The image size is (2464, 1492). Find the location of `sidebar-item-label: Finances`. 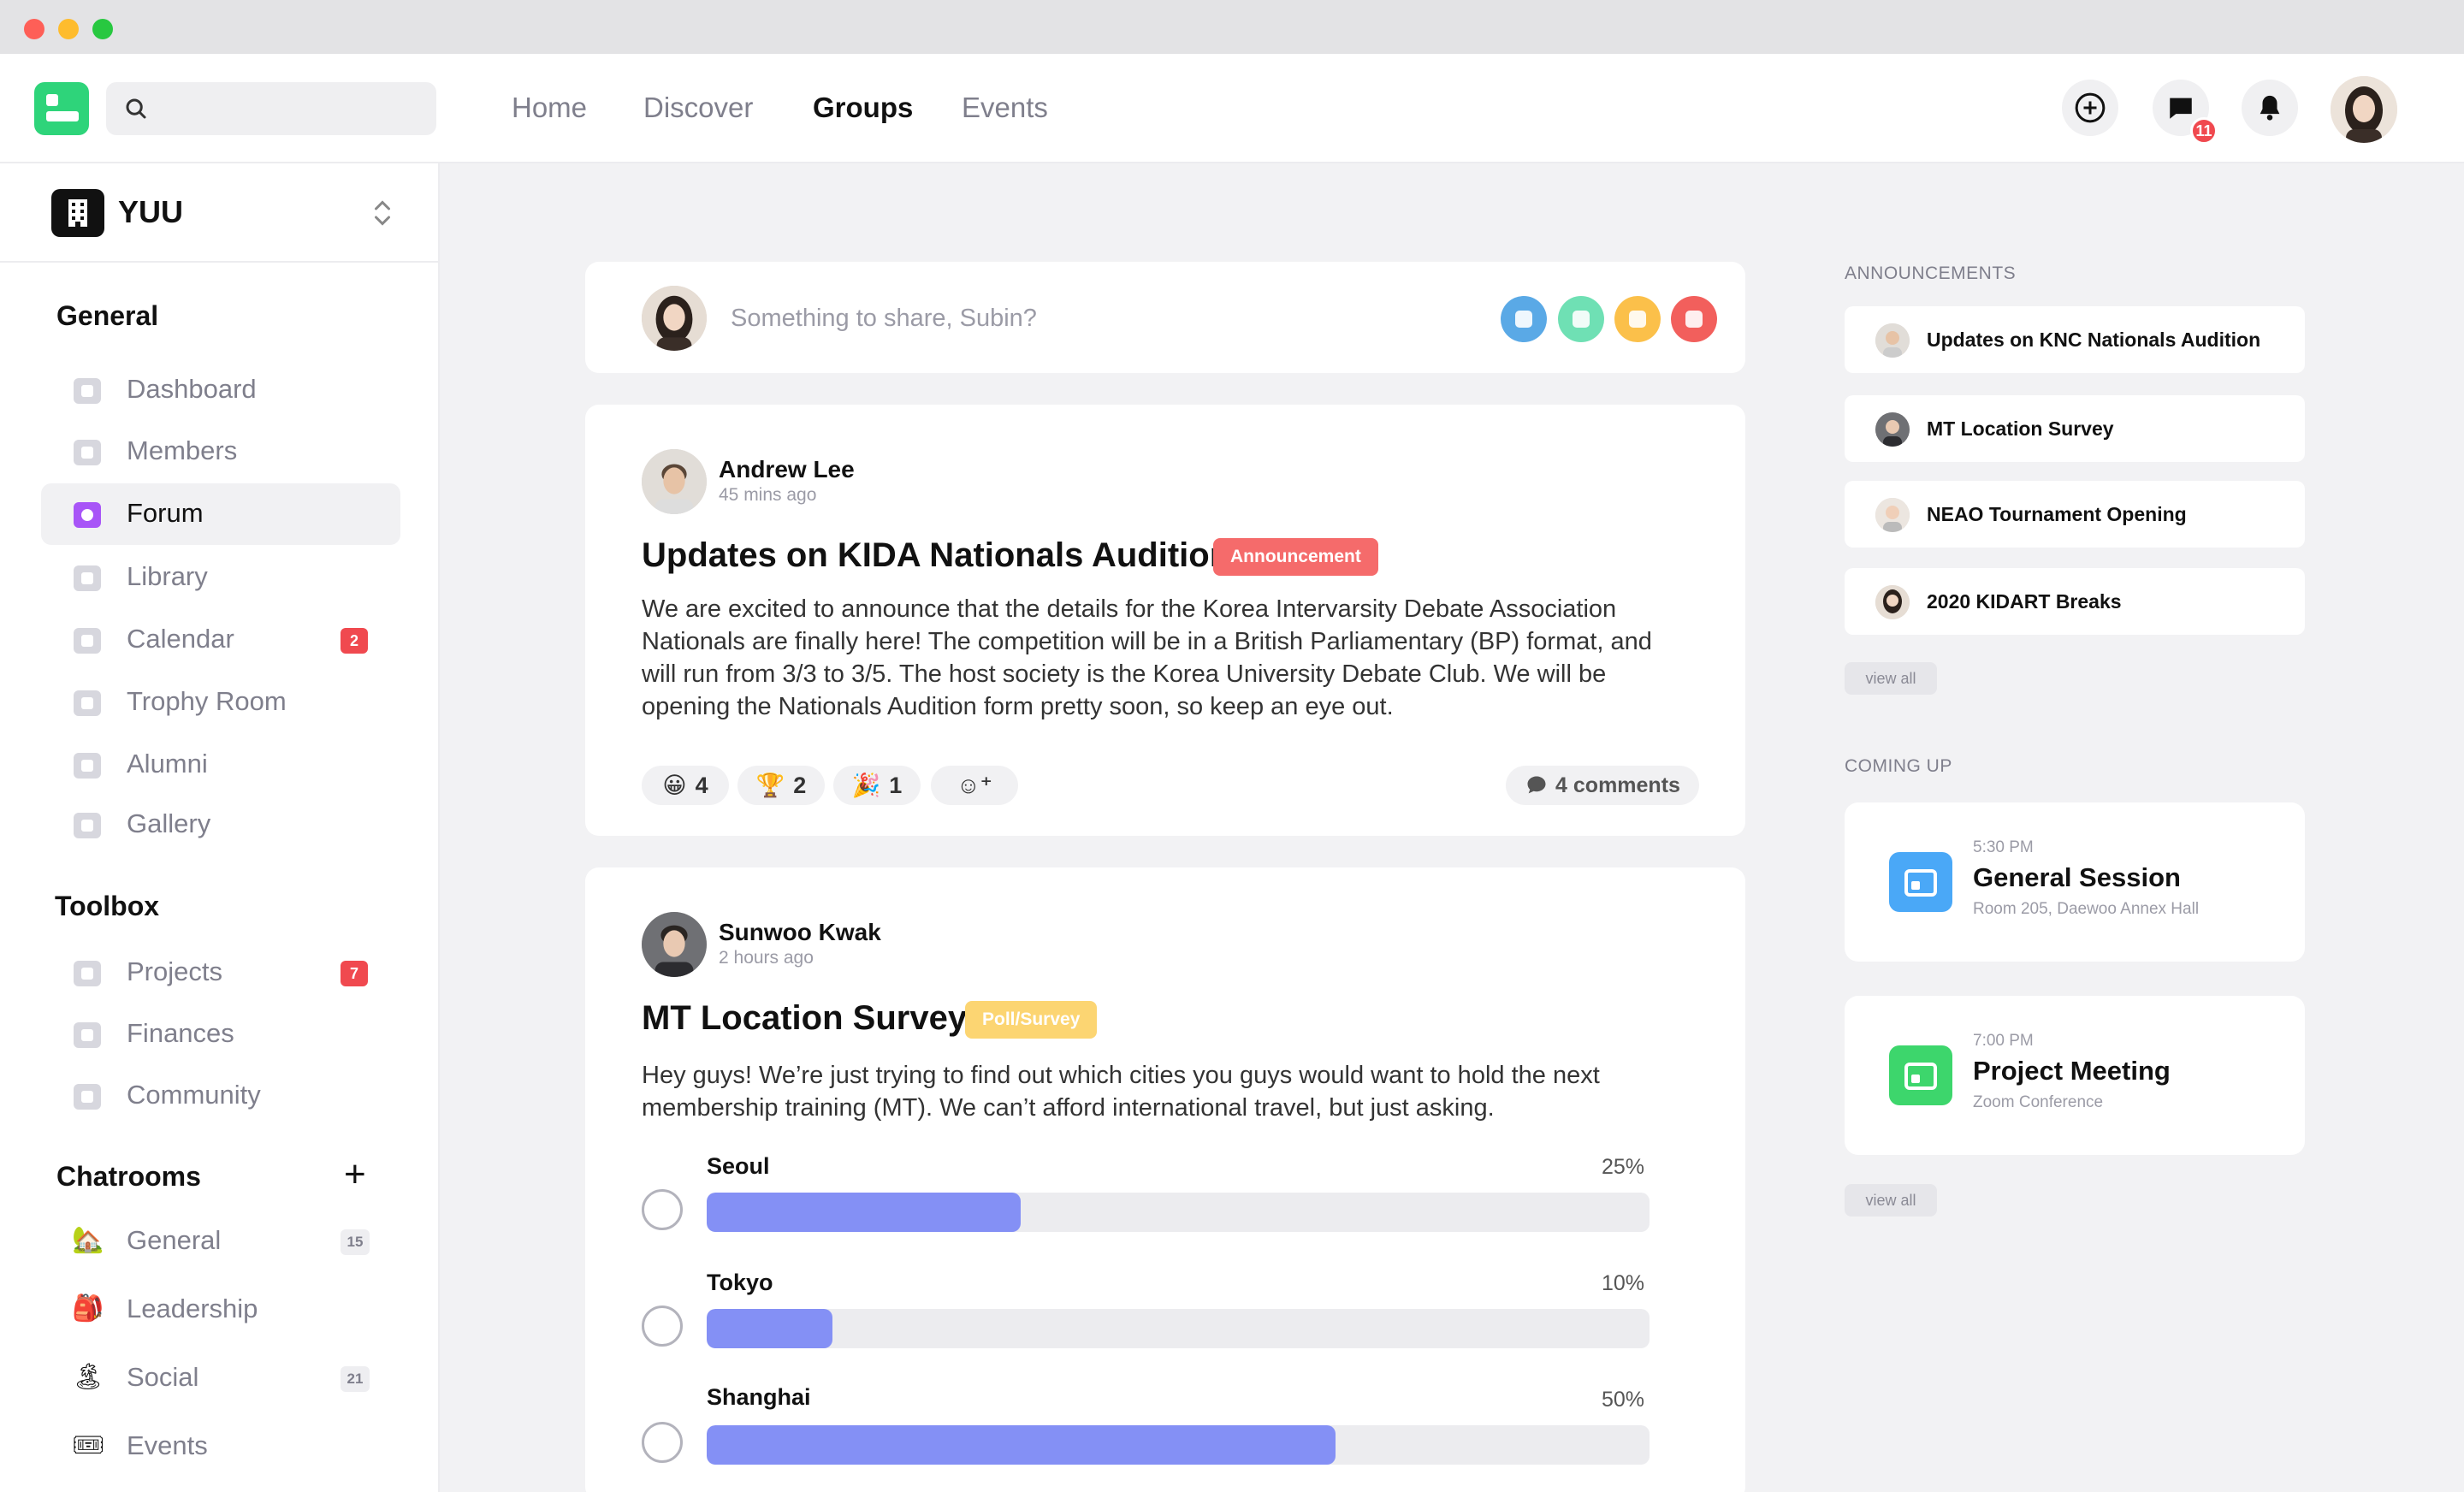

sidebar-item-label: Finances is located at coordinates (180, 1033).